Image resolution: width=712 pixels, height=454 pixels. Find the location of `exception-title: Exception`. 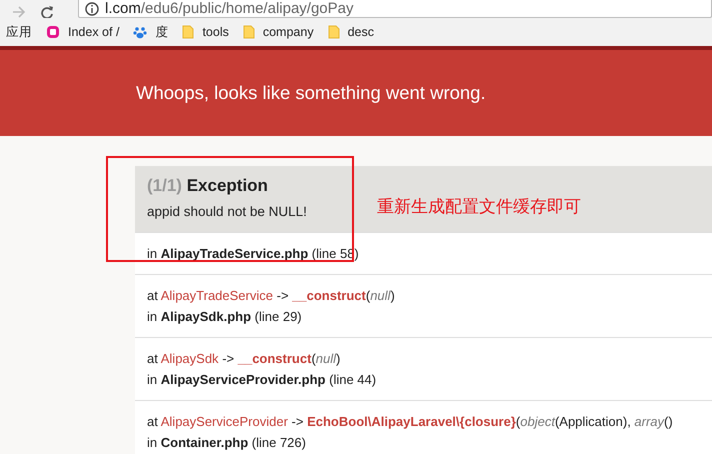

exception-title: Exception is located at coordinates (227, 185).